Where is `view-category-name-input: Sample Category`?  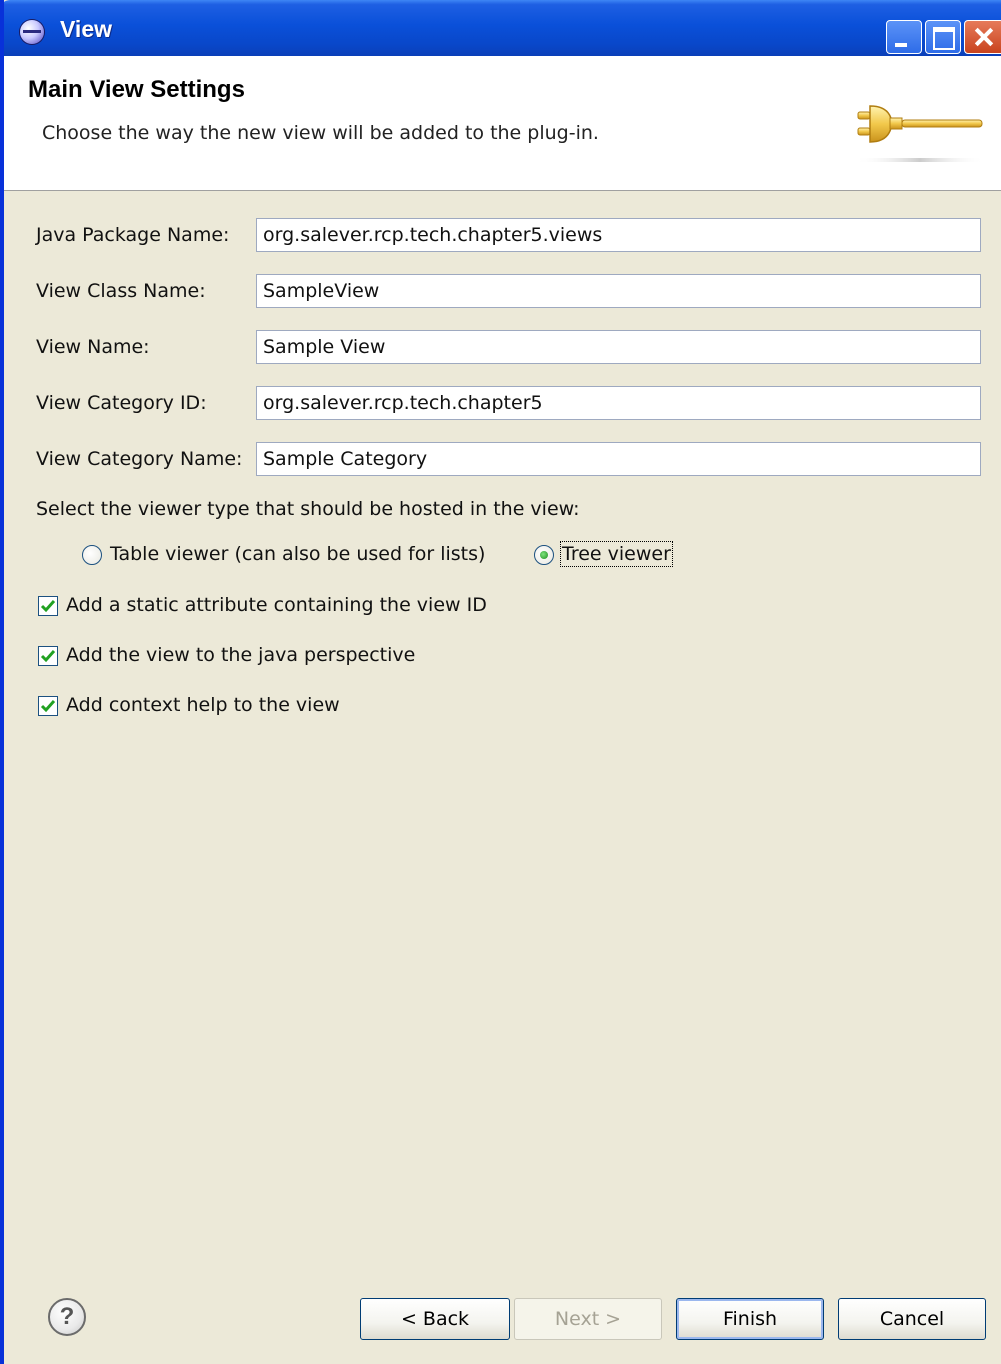 view-category-name-input: Sample Category is located at coordinates (618, 459).